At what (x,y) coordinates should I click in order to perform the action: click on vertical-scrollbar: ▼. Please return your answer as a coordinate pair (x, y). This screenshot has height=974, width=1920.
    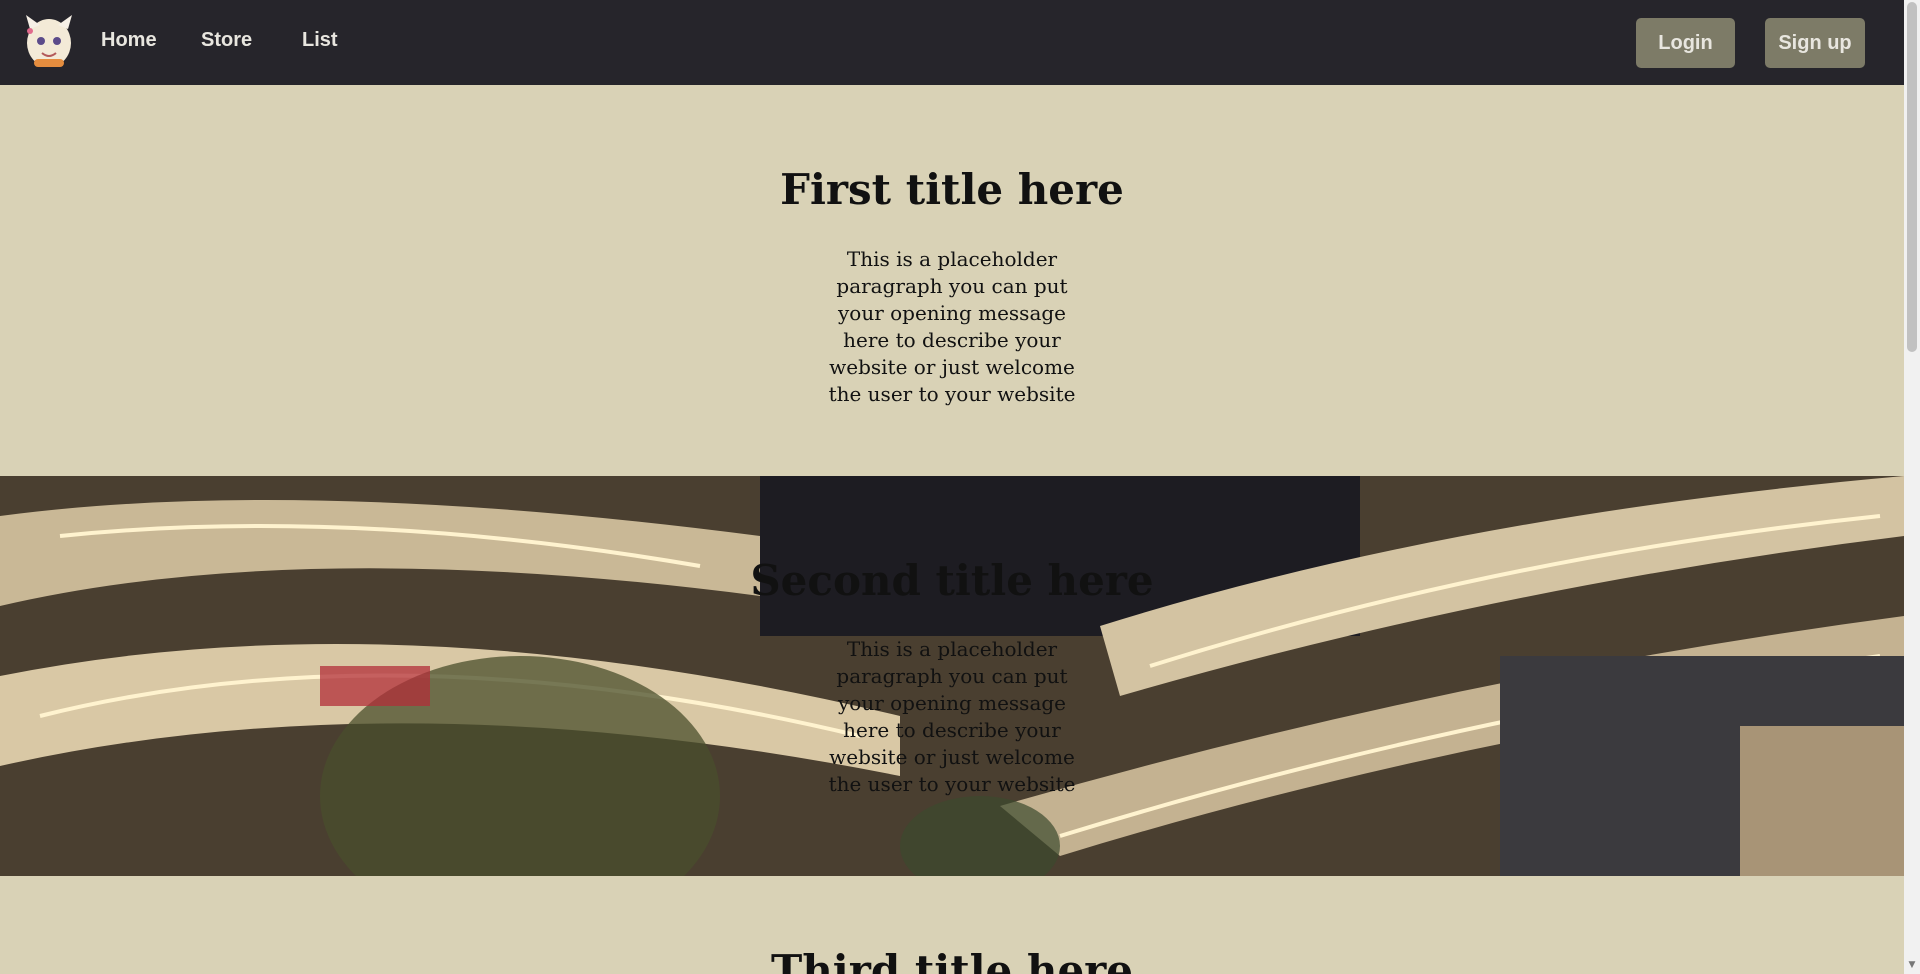
    Looking at the image, I should click on (1912, 487).